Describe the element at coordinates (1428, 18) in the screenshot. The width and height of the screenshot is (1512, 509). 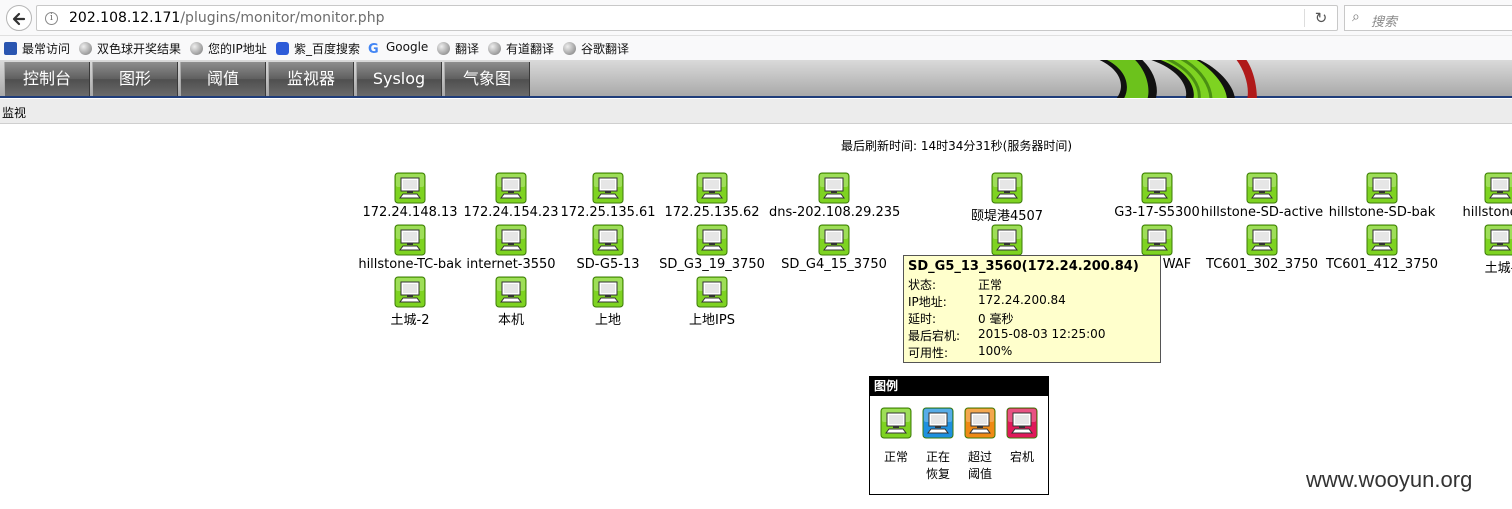
I see `search-input: ⌕ 搜索` at that location.